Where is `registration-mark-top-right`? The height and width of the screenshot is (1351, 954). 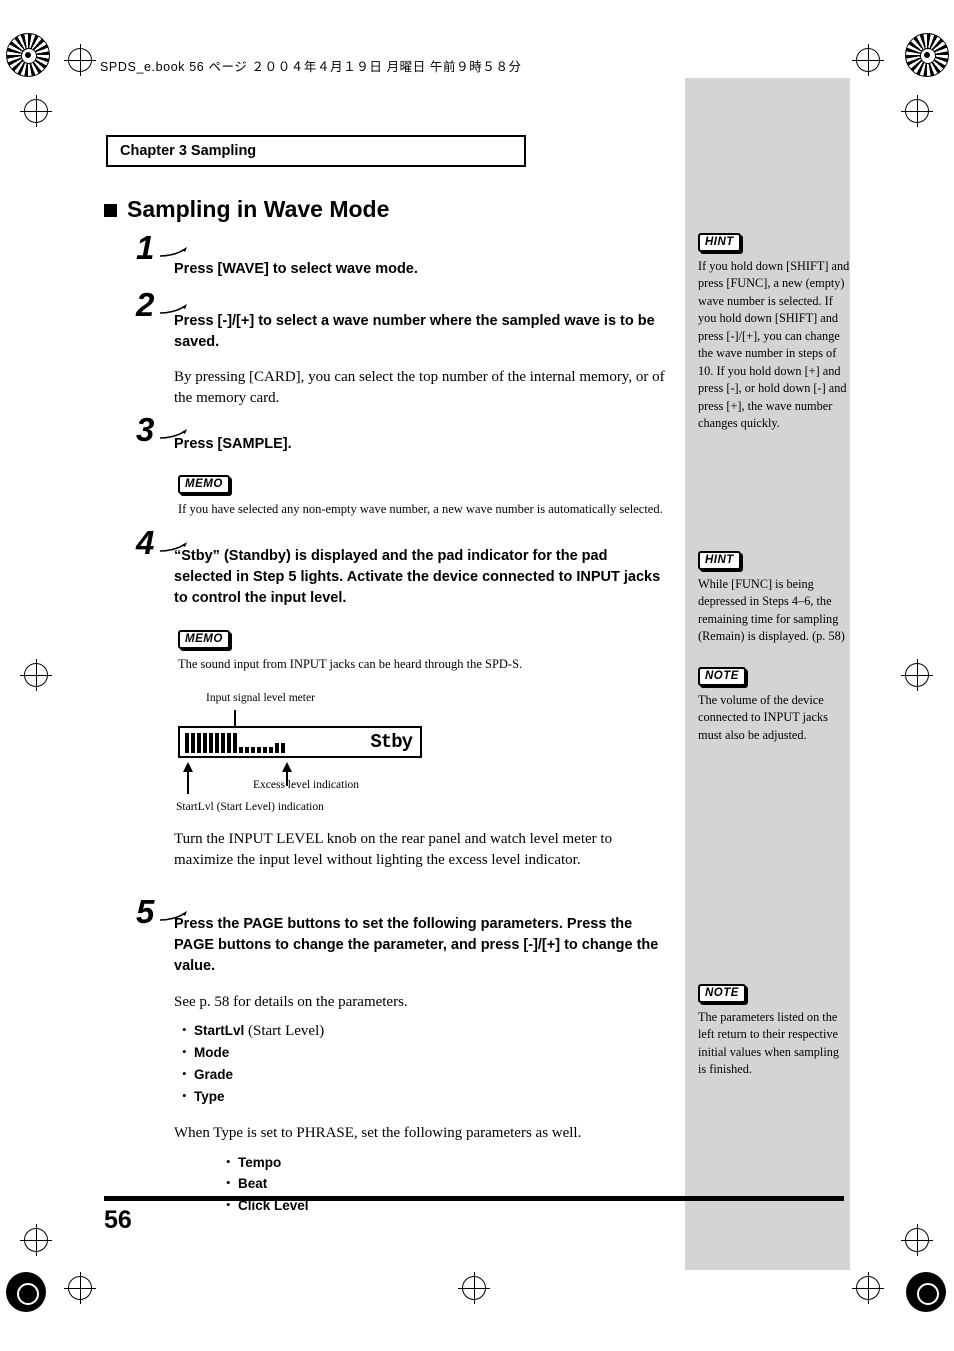 registration-mark-top-right is located at coordinates (927, 55).